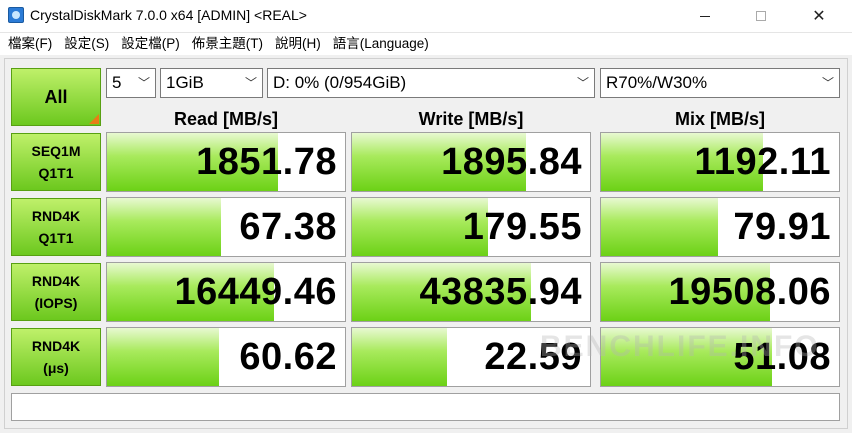 This screenshot has height=433, width=852. What do you see at coordinates (94, 119) in the screenshot?
I see `corner-marker-icon` at bounding box center [94, 119].